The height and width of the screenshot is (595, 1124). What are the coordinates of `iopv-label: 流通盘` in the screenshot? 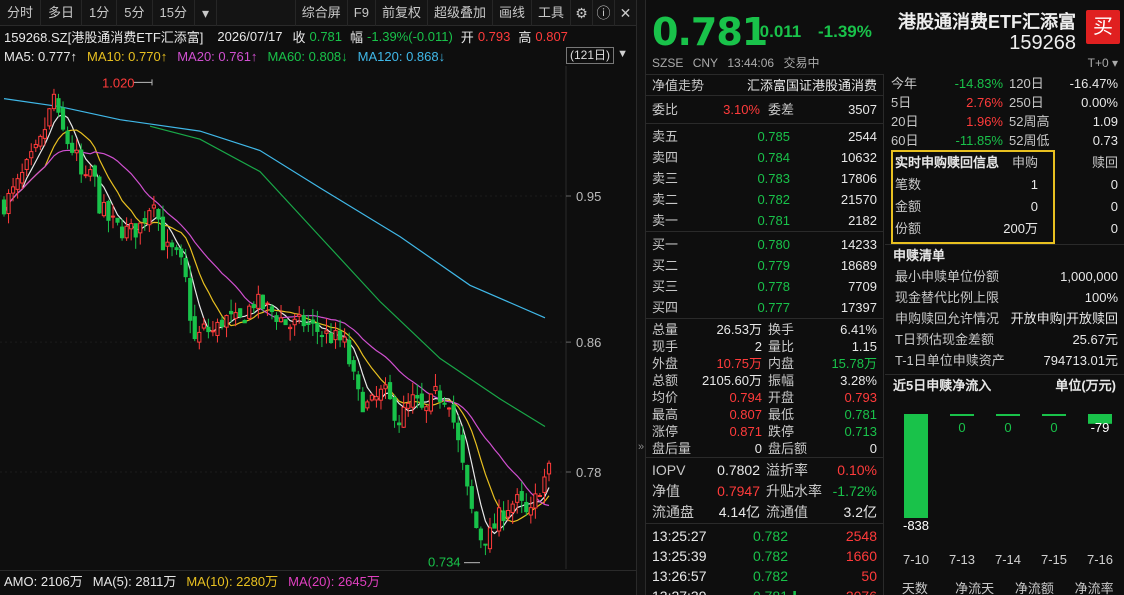 It's located at (673, 512).